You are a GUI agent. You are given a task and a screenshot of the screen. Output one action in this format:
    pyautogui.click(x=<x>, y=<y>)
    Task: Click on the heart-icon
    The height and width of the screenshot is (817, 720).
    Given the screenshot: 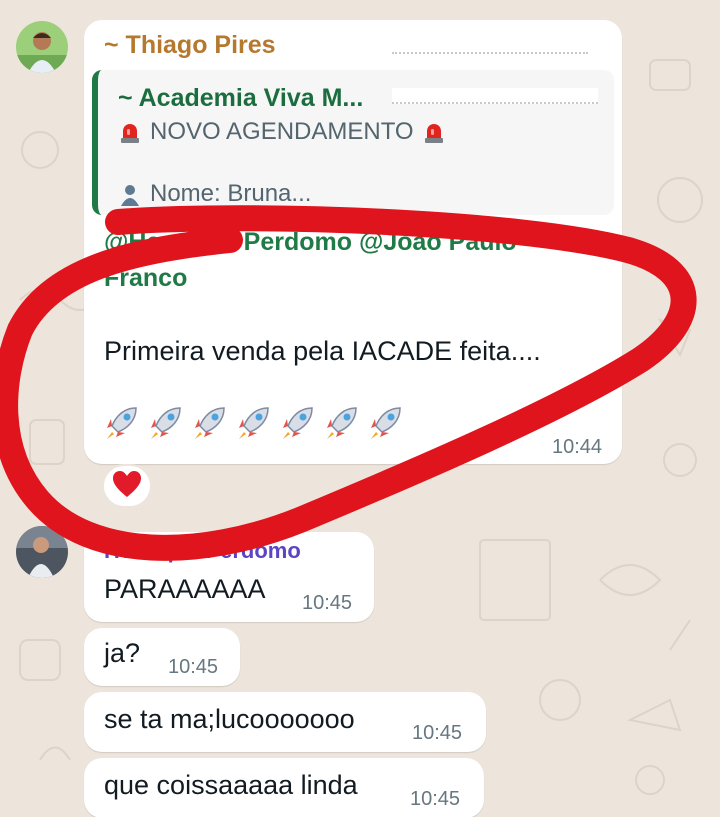 What is the action you would take?
    pyautogui.click(x=127, y=486)
    